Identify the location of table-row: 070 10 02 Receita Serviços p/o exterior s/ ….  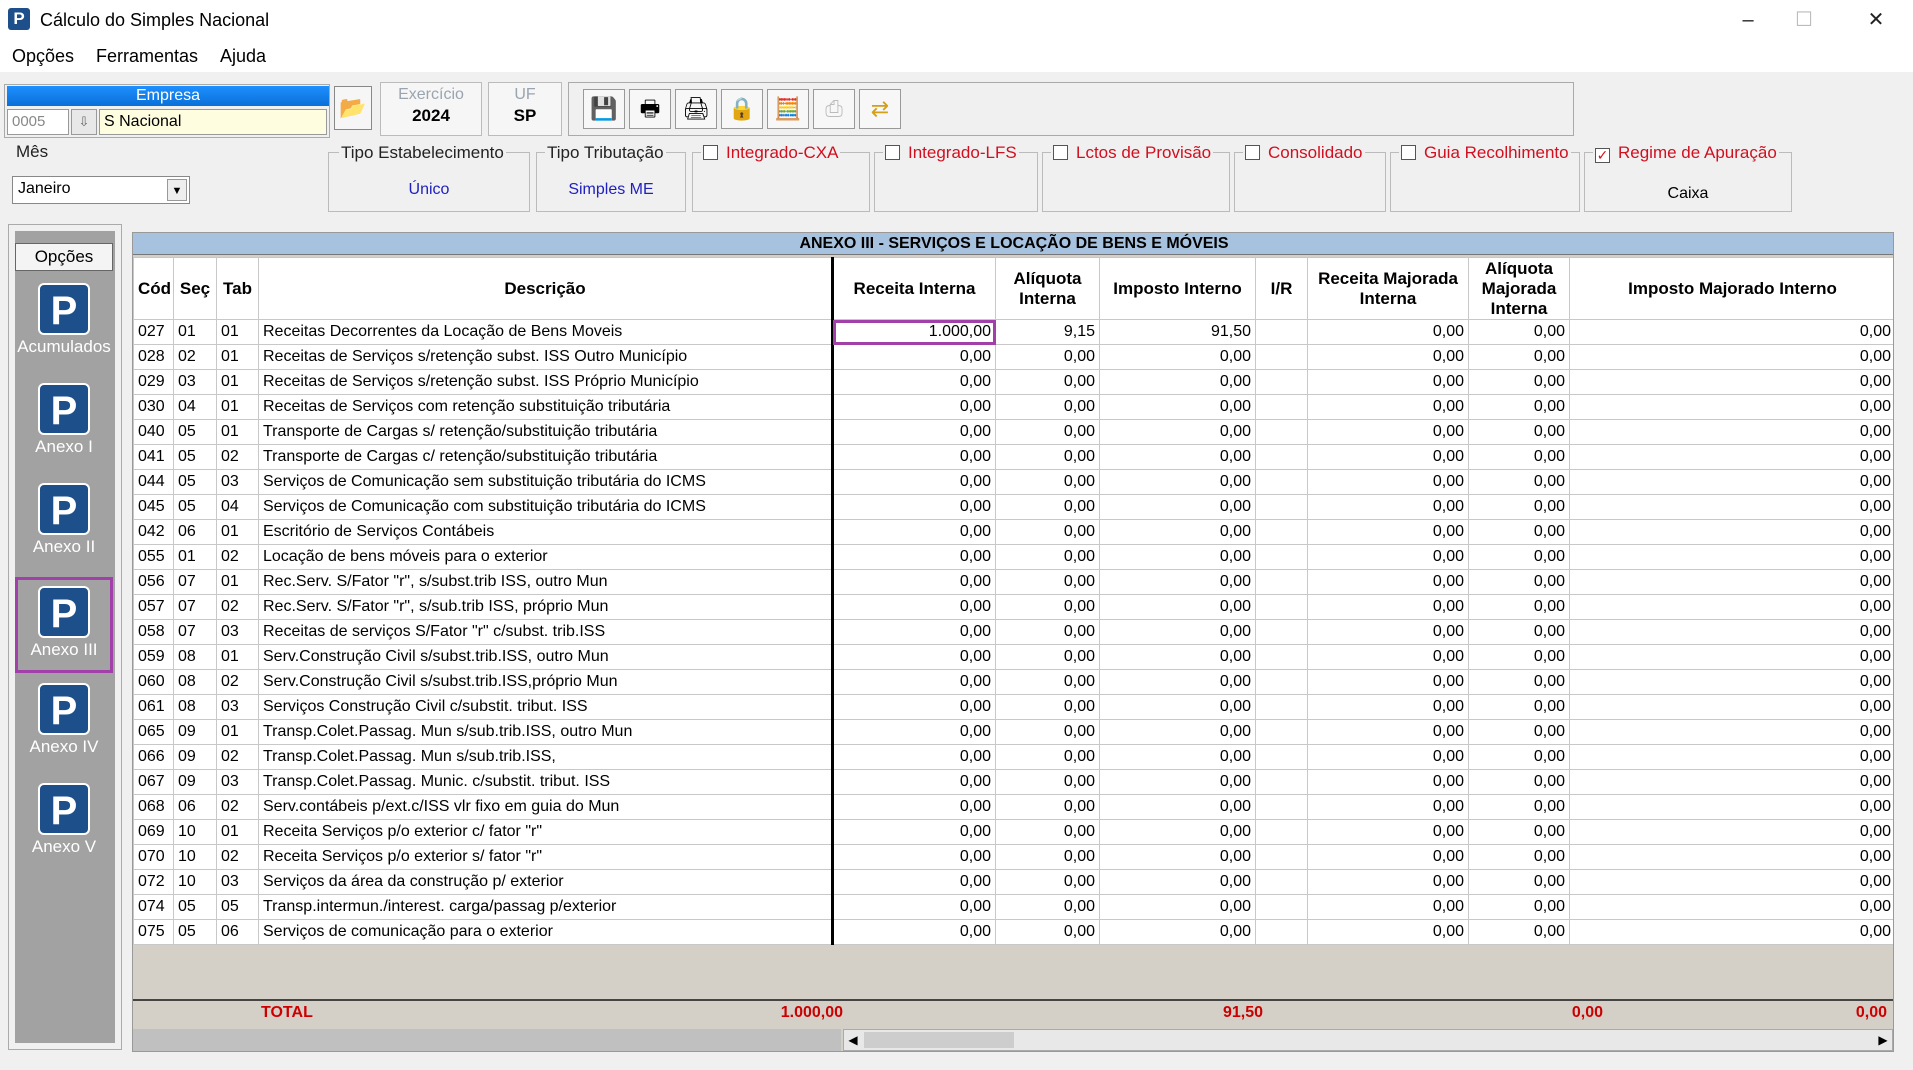
(1013, 857).